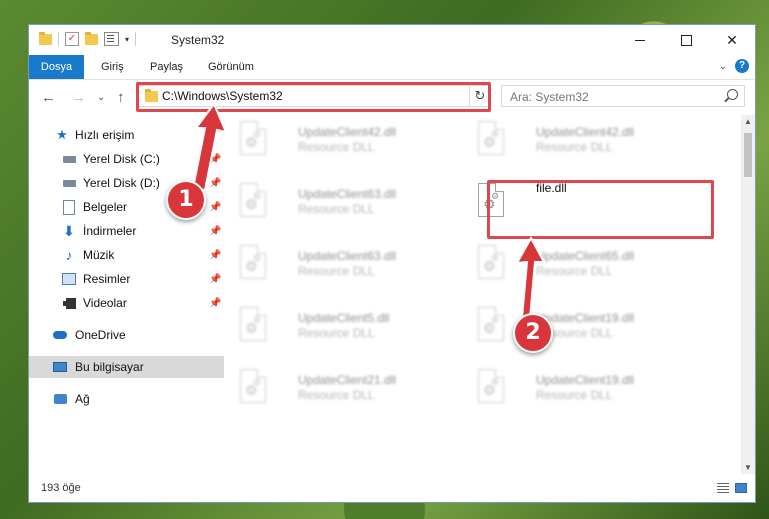  What do you see at coordinates (56, 67) in the screenshot?
I see `tab-dosya: Dosya` at bounding box center [56, 67].